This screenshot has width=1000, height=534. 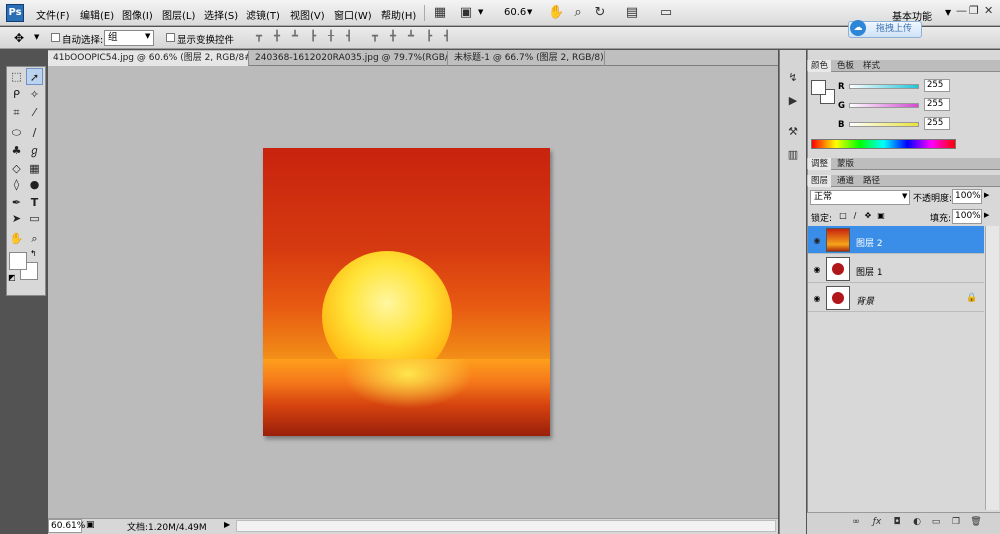 What do you see at coordinates (529, 12) in the screenshot?
I see `zoom-dropdown-icon: ▼` at bounding box center [529, 12].